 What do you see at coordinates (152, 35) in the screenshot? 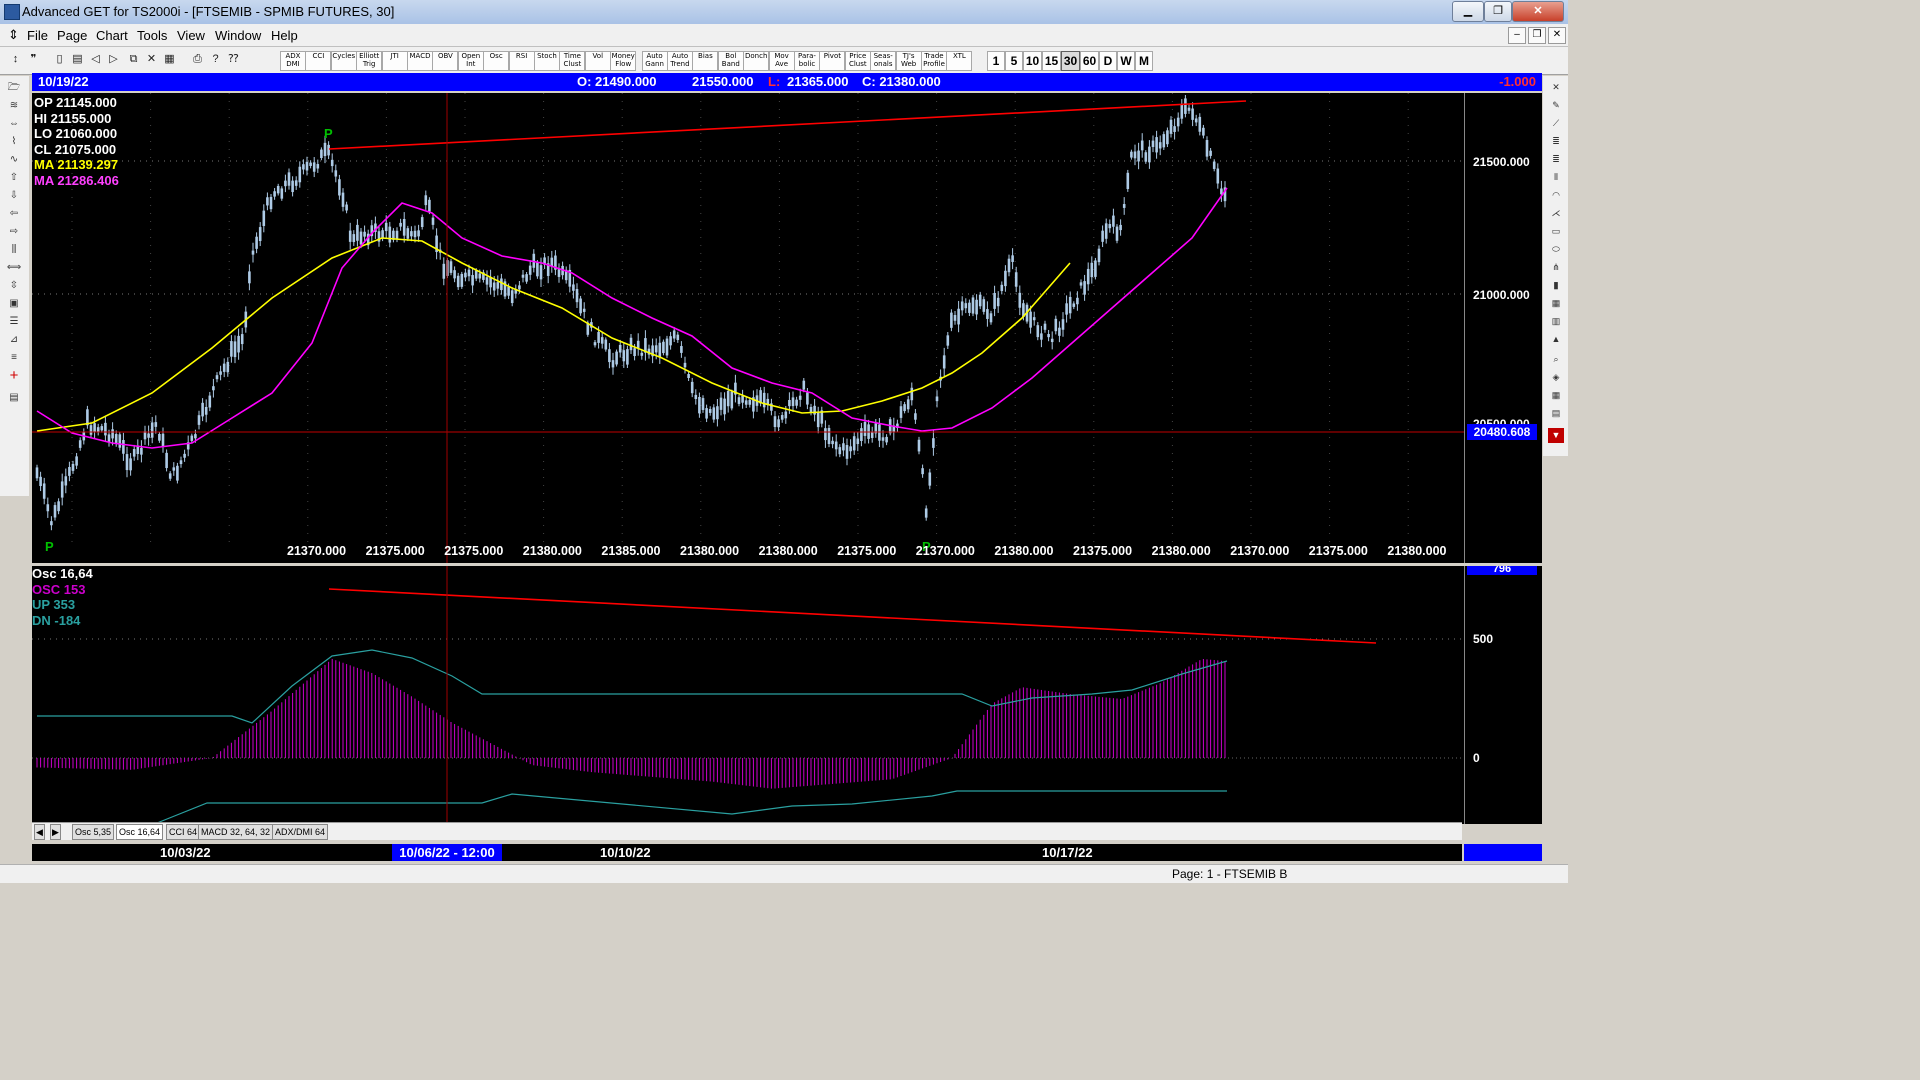
I see `menu-tools: Tools` at bounding box center [152, 35].